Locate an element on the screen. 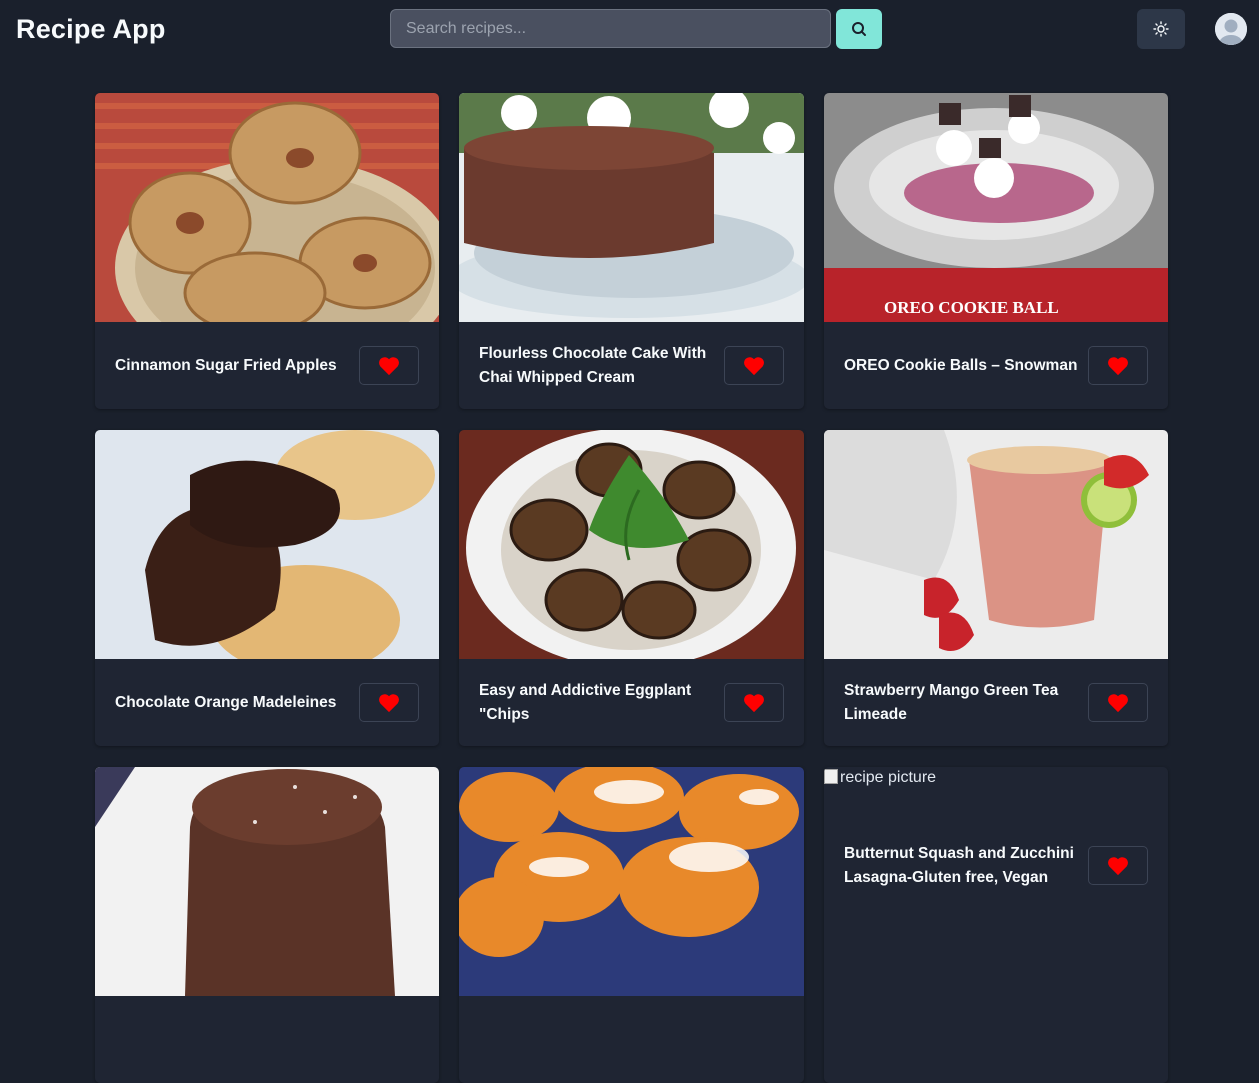 Image resolution: width=1259 pixels, height=1083 pixels. top-bar: Recipe App is located at coordinates (629, 31).